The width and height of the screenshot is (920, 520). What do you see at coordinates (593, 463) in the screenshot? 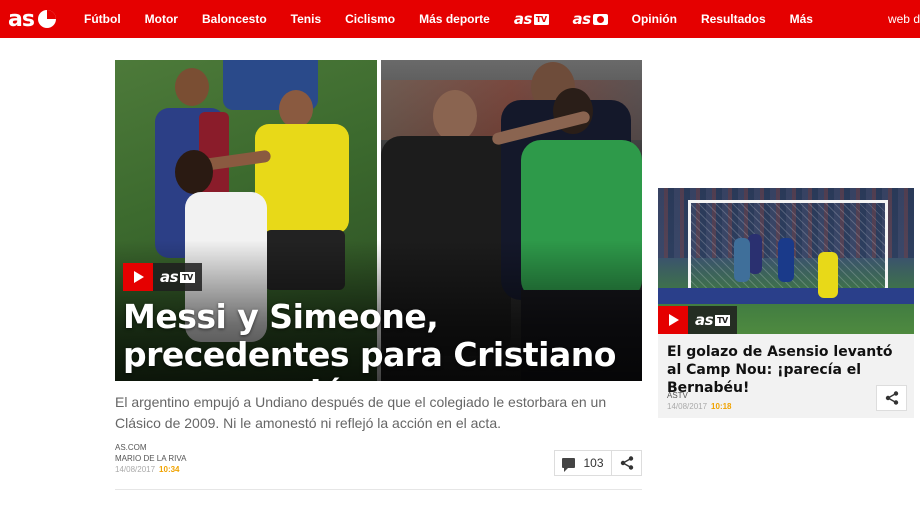
I see `comments-count: 103` at bounding box center [593, 463].